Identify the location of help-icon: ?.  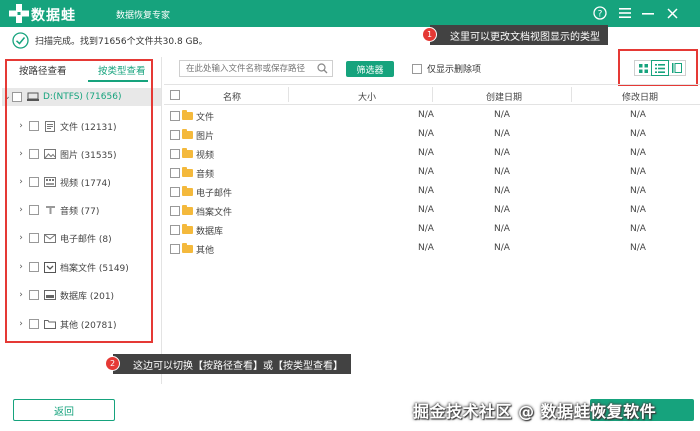
(600, 13).